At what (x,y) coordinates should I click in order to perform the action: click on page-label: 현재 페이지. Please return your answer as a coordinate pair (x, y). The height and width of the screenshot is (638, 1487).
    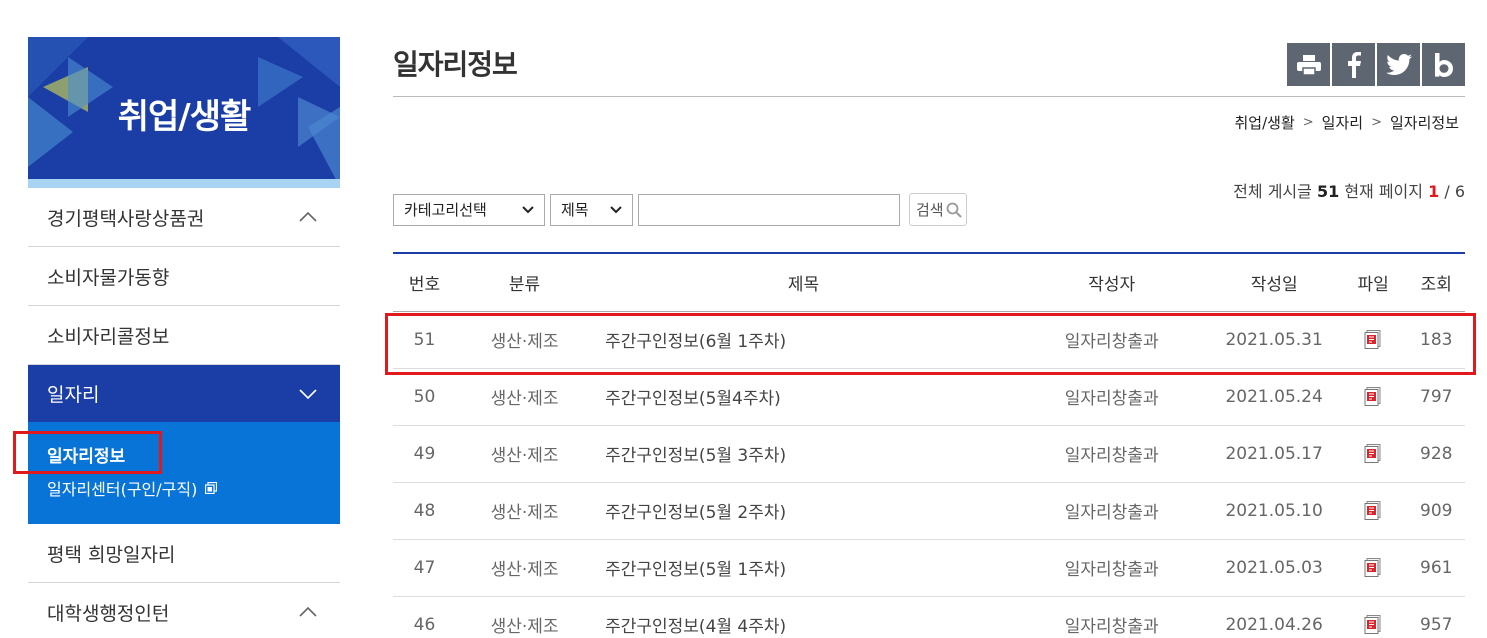
    Looking at the image, I should click on (1383, 191).